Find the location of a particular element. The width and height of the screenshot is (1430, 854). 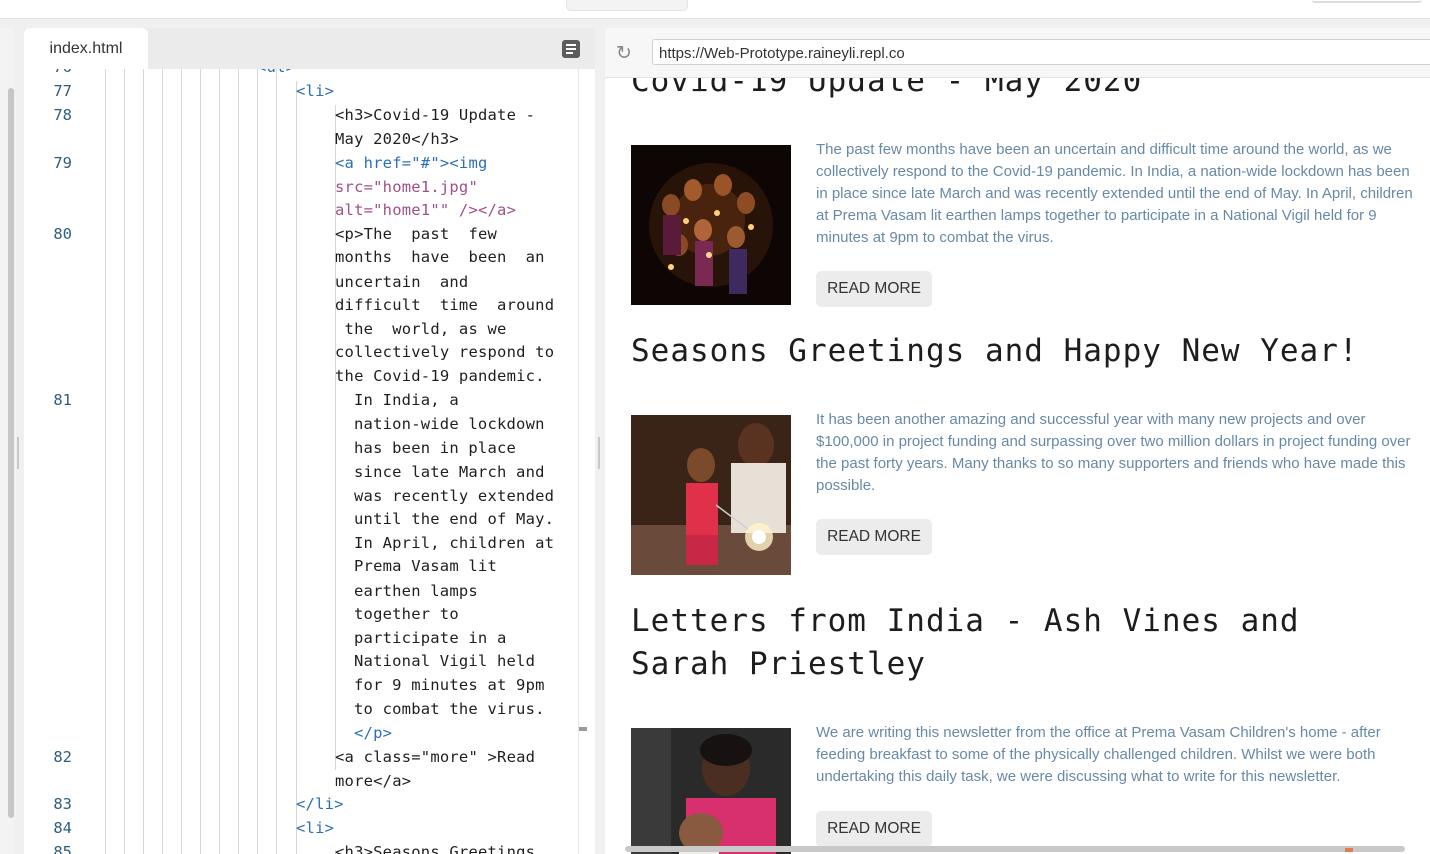

post-title: Seasons Greetings and Happy New Year! is located at coordinates (995, 351).